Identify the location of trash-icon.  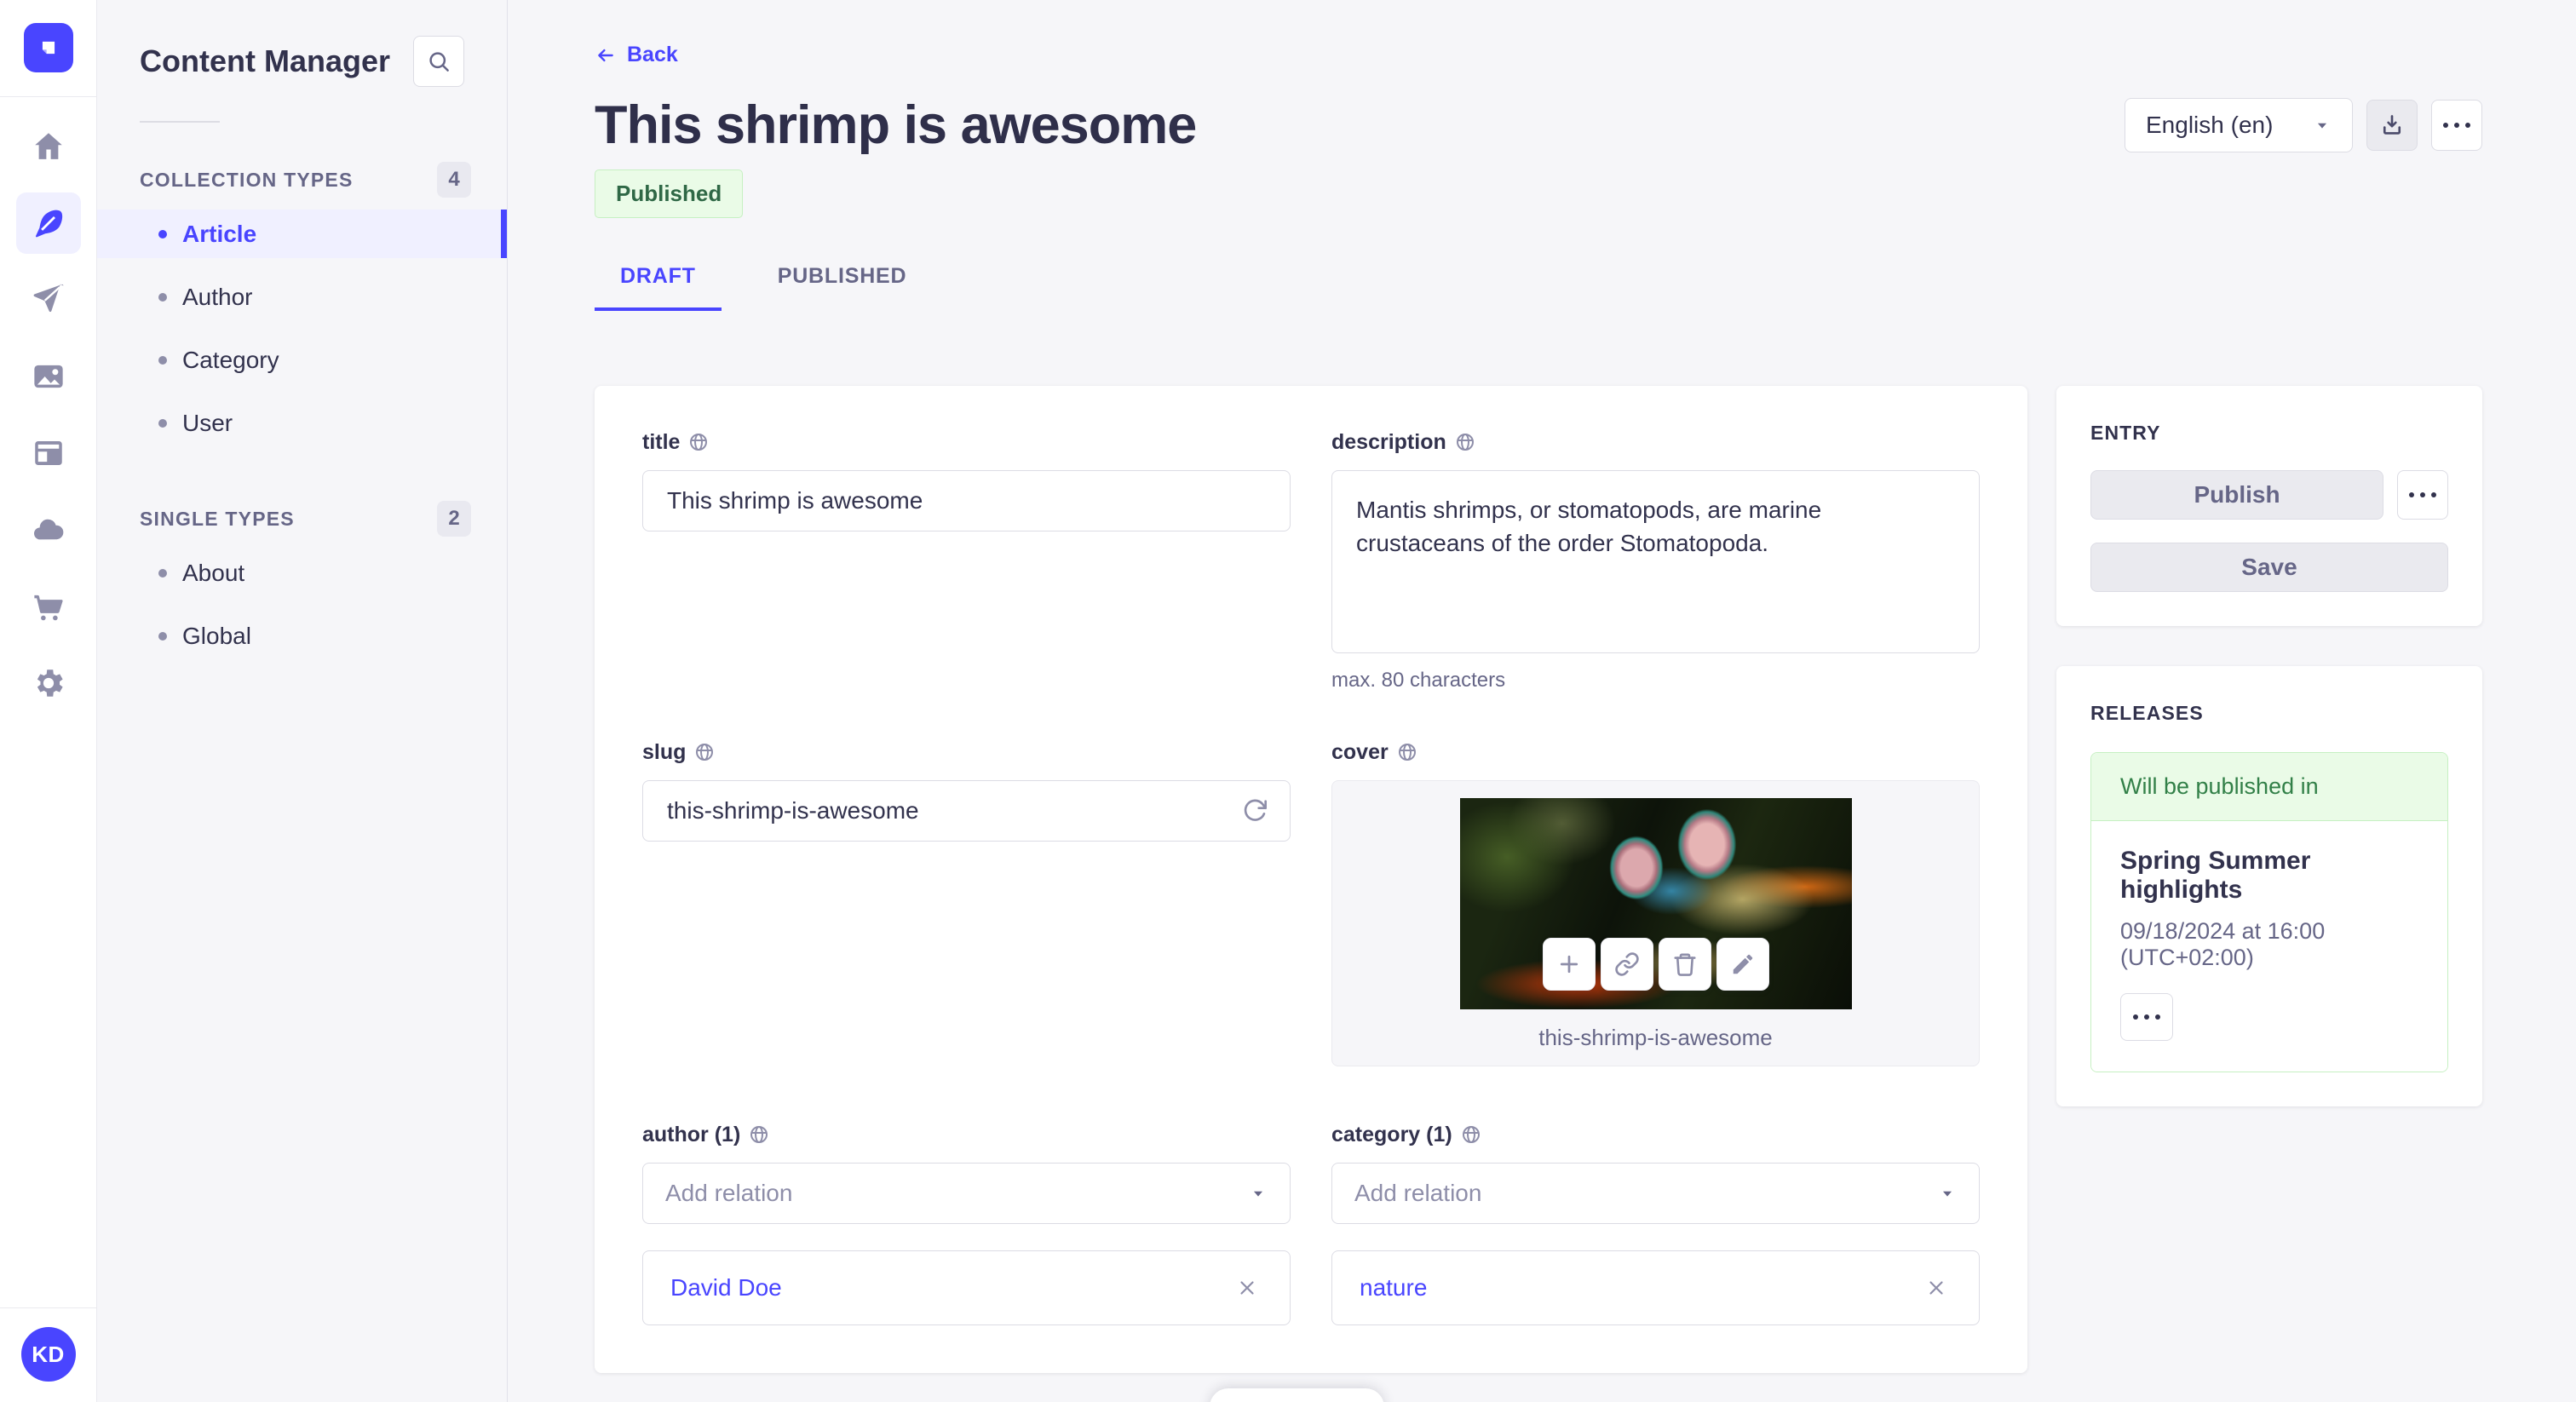
(1685, 964).